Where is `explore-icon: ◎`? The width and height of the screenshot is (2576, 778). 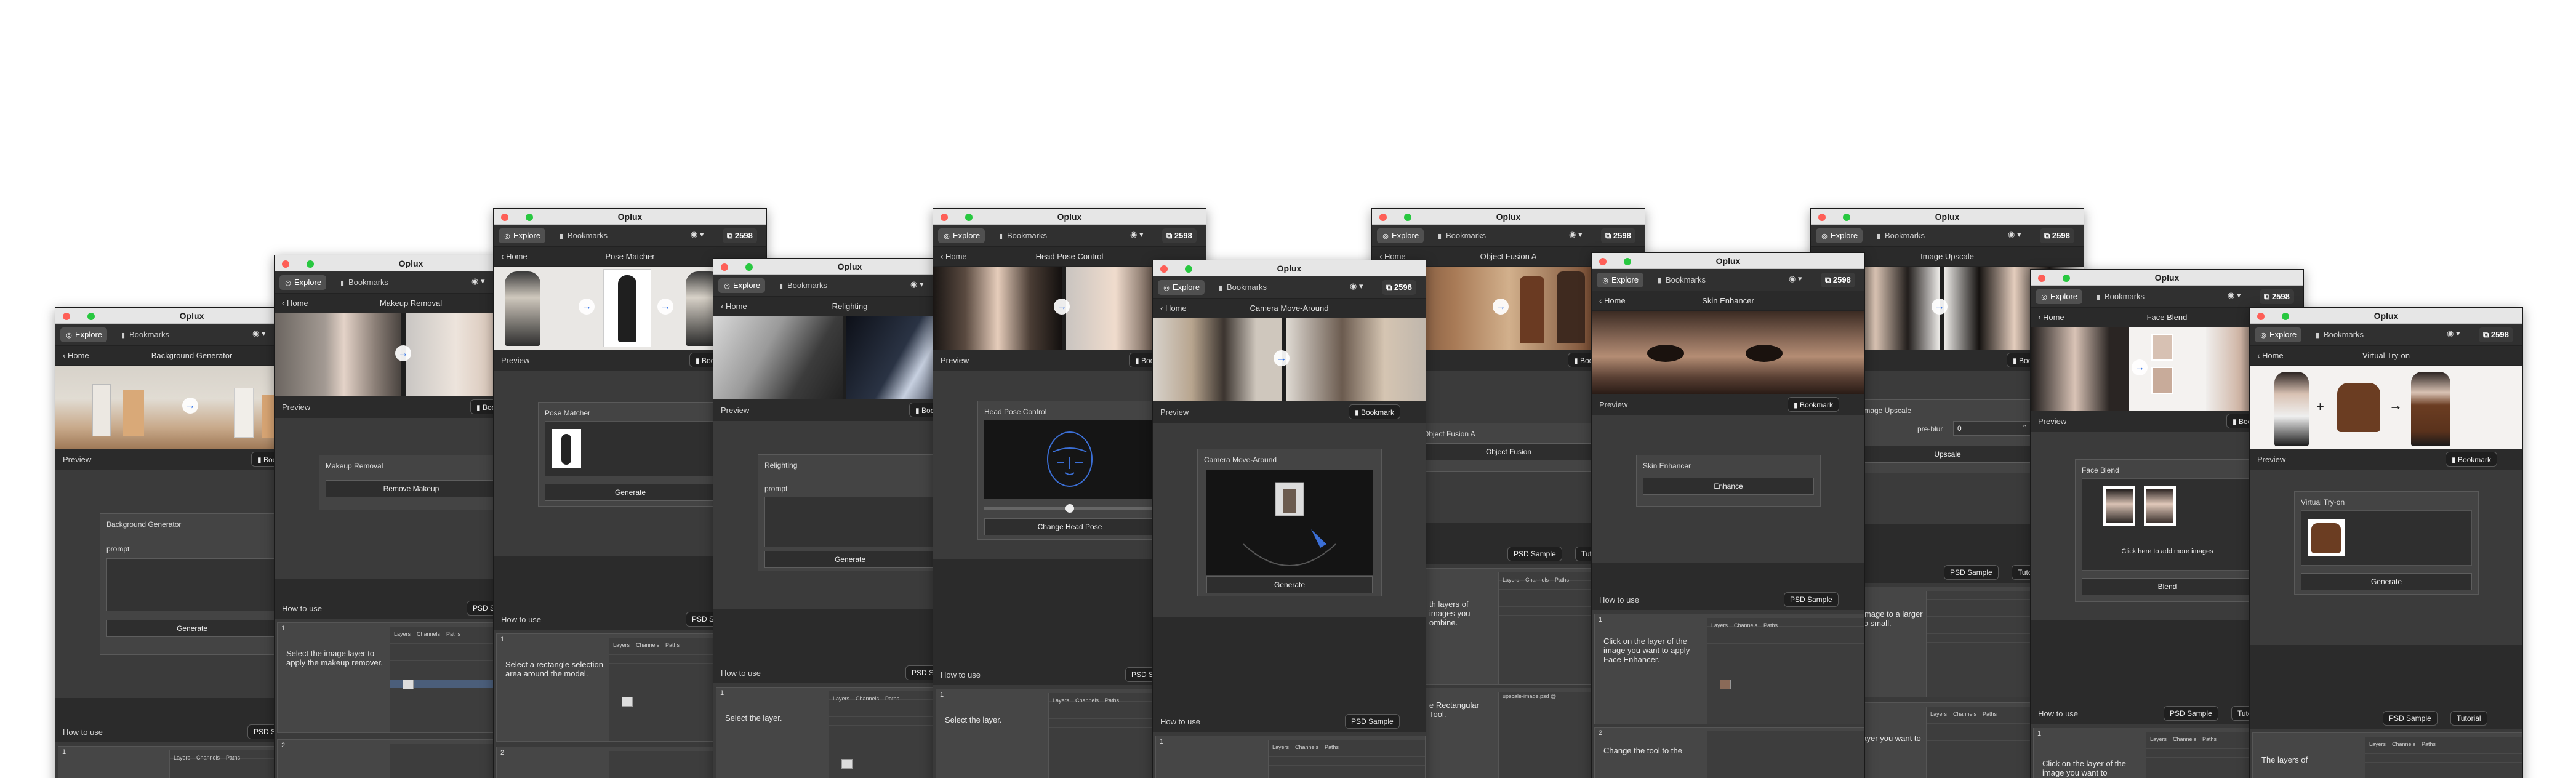
explore-icon: ◎ is located at coordinates (288, 283).